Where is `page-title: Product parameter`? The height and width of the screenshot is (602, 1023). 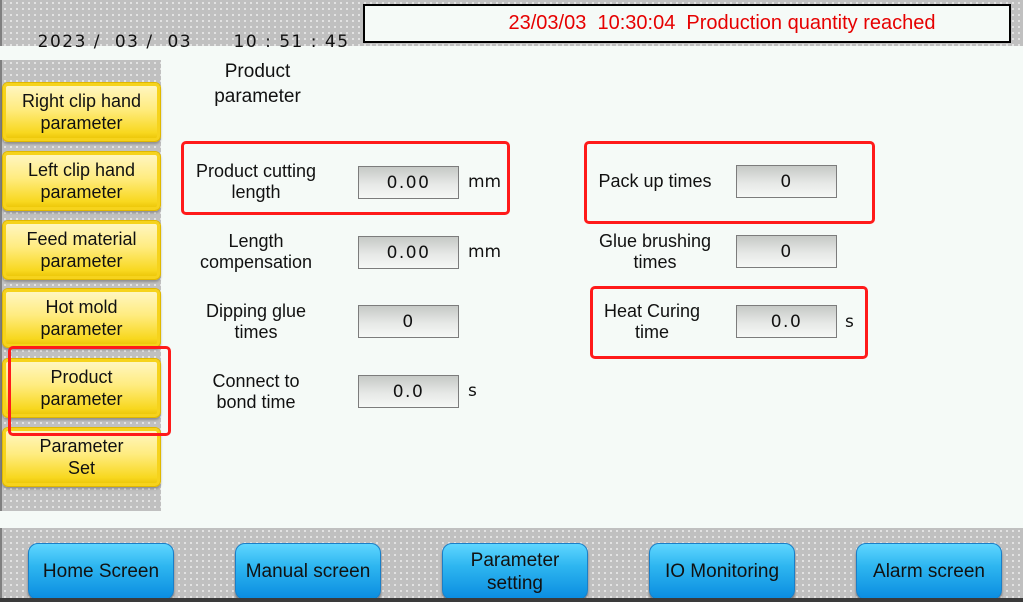
page-title: Product parameter is located at coordinates (257, 84).